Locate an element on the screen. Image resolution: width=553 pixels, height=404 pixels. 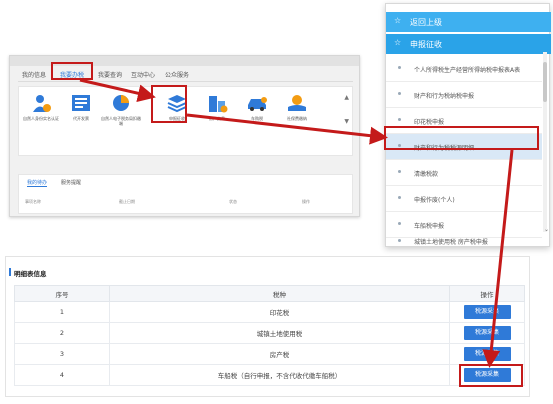
arrow-to-button is located at coordinates (498, 258).